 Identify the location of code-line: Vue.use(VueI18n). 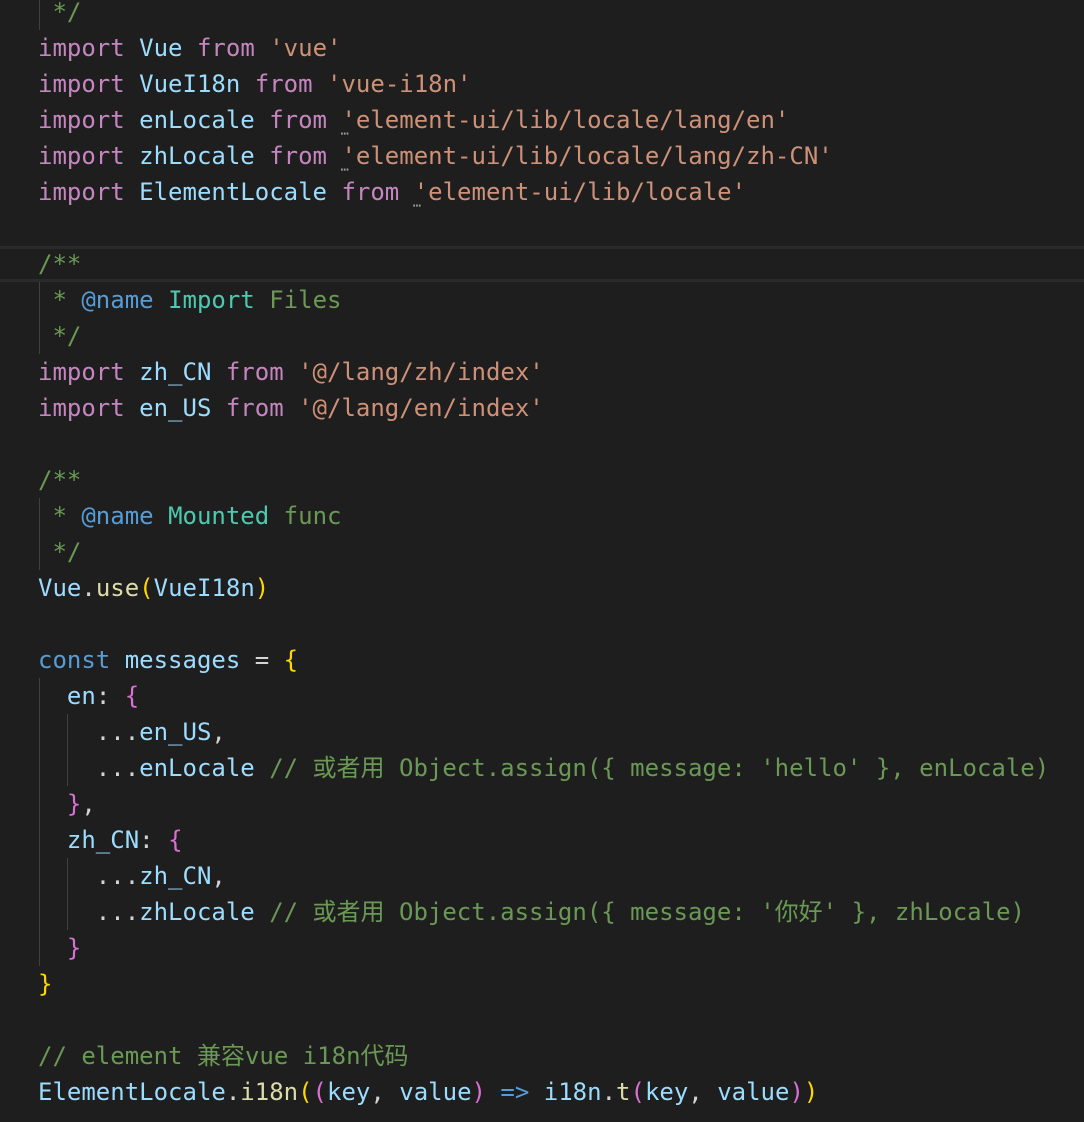
(542, 588).